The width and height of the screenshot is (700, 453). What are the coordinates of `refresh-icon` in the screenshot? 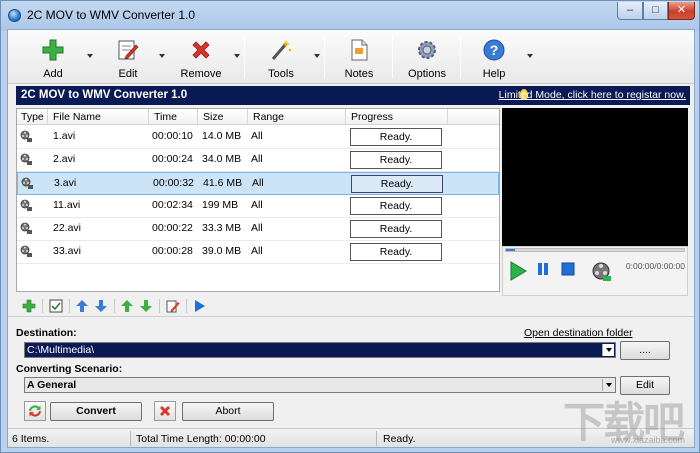 It's located at (35, 411).